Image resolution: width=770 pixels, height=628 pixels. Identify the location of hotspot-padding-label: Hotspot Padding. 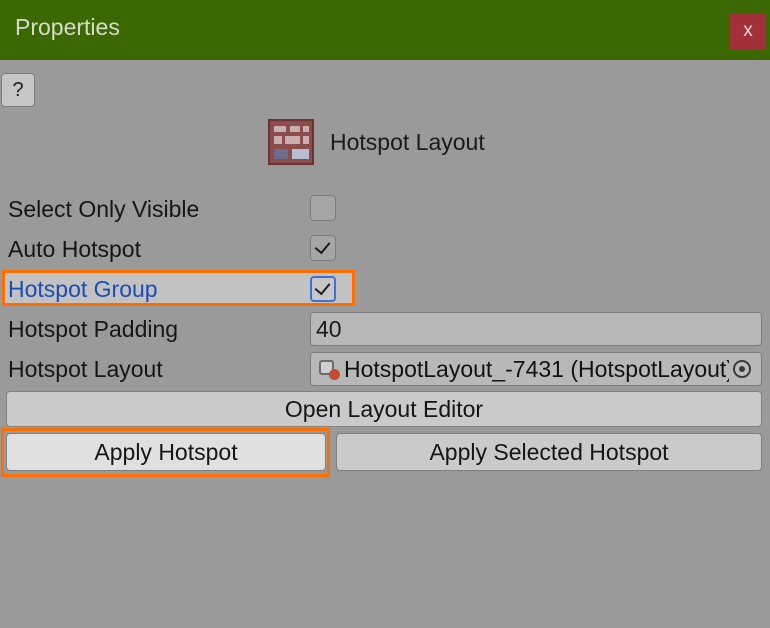
(93, 329).